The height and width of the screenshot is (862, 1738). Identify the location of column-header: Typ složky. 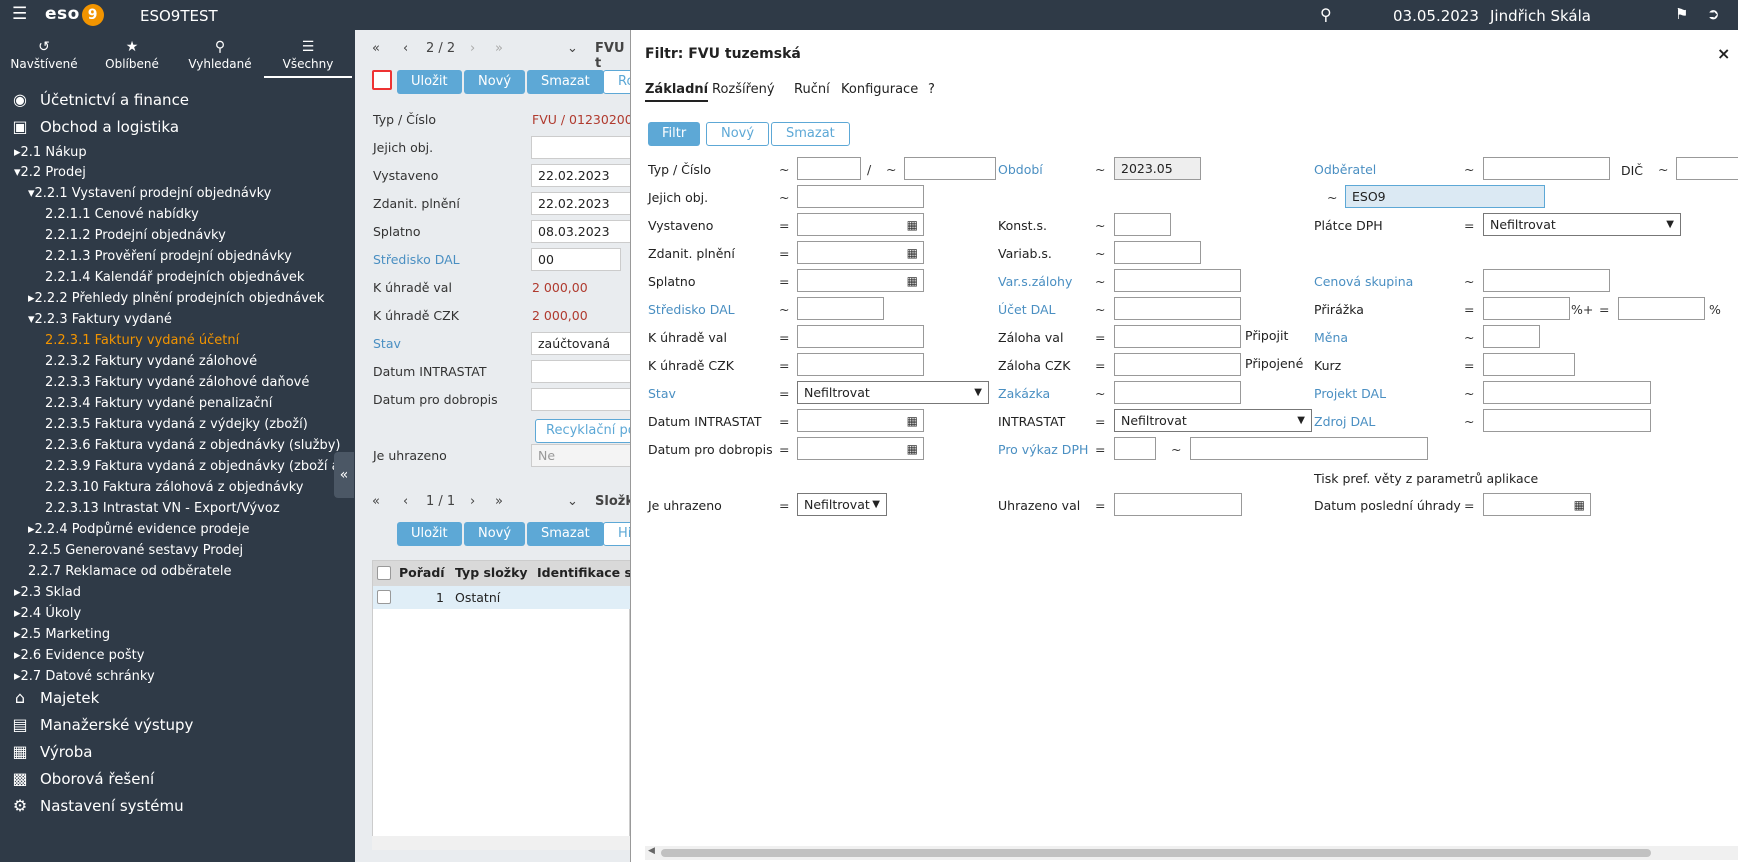
(491, 572).